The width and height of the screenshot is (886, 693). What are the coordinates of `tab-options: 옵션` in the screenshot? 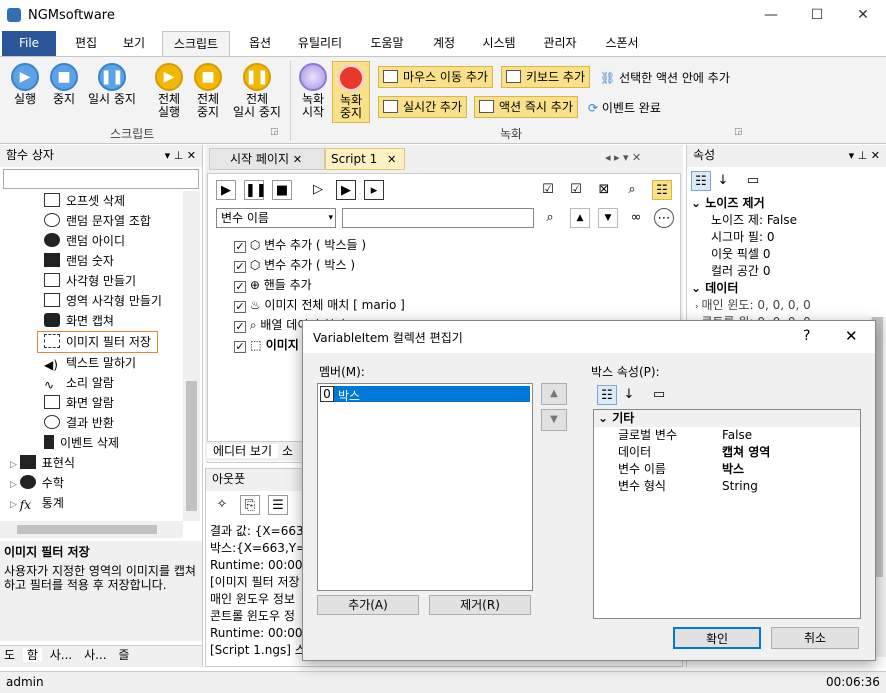 It's located at (260, 43).